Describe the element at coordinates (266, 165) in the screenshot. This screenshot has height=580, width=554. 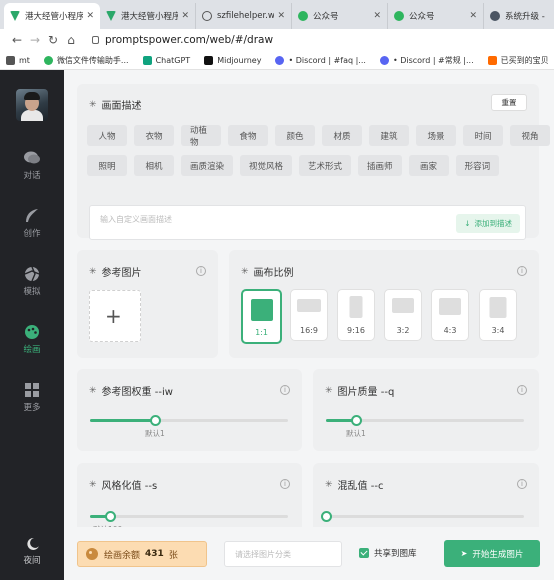
I see `tag: 视觉风格` at that location.